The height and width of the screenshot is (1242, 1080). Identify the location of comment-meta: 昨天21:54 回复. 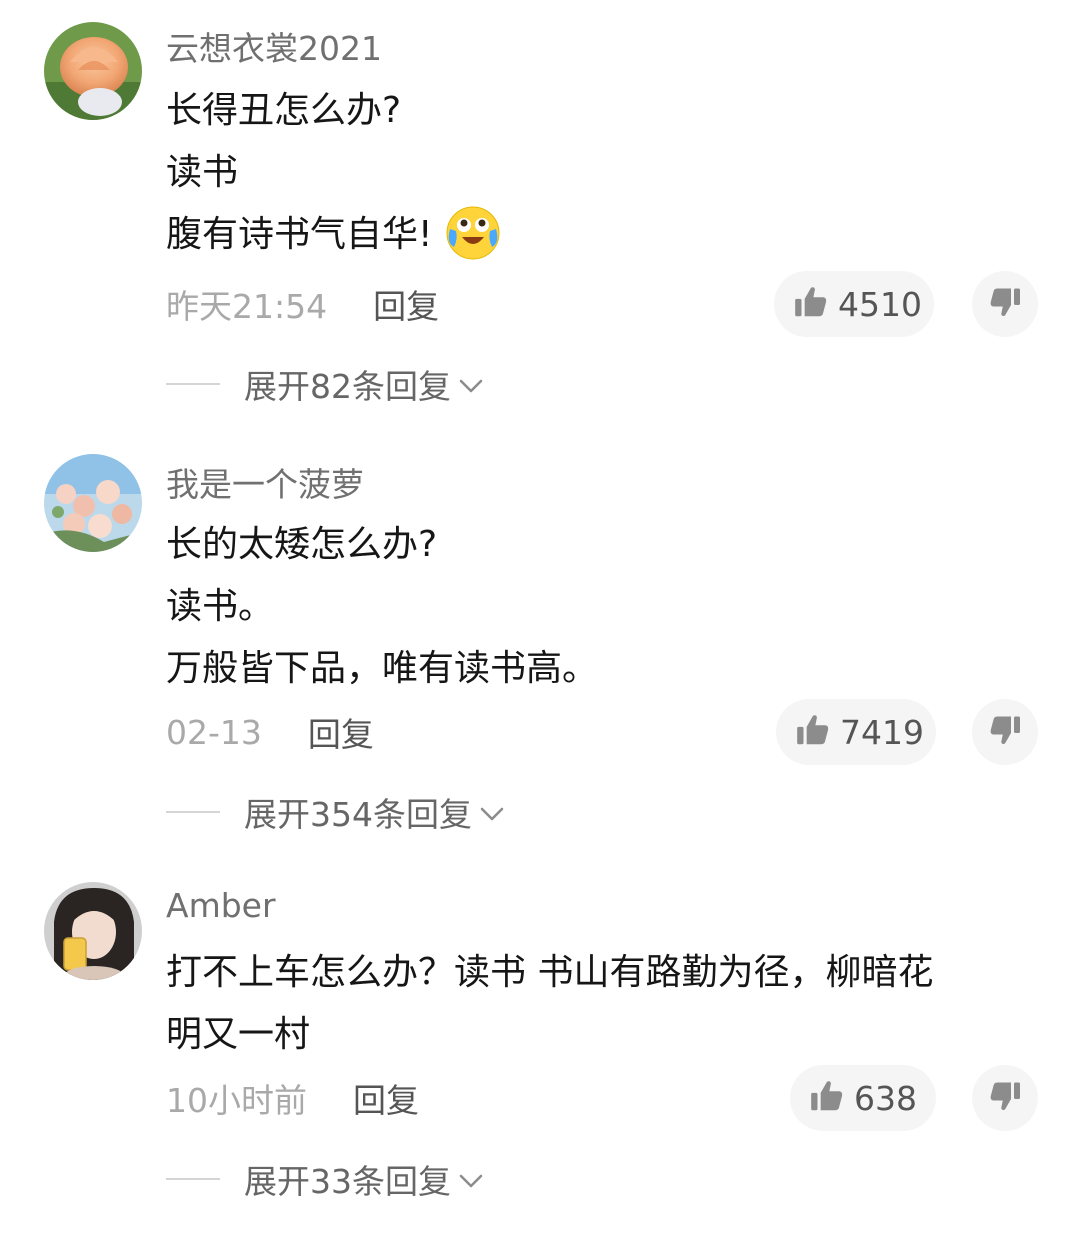
(302, 304).